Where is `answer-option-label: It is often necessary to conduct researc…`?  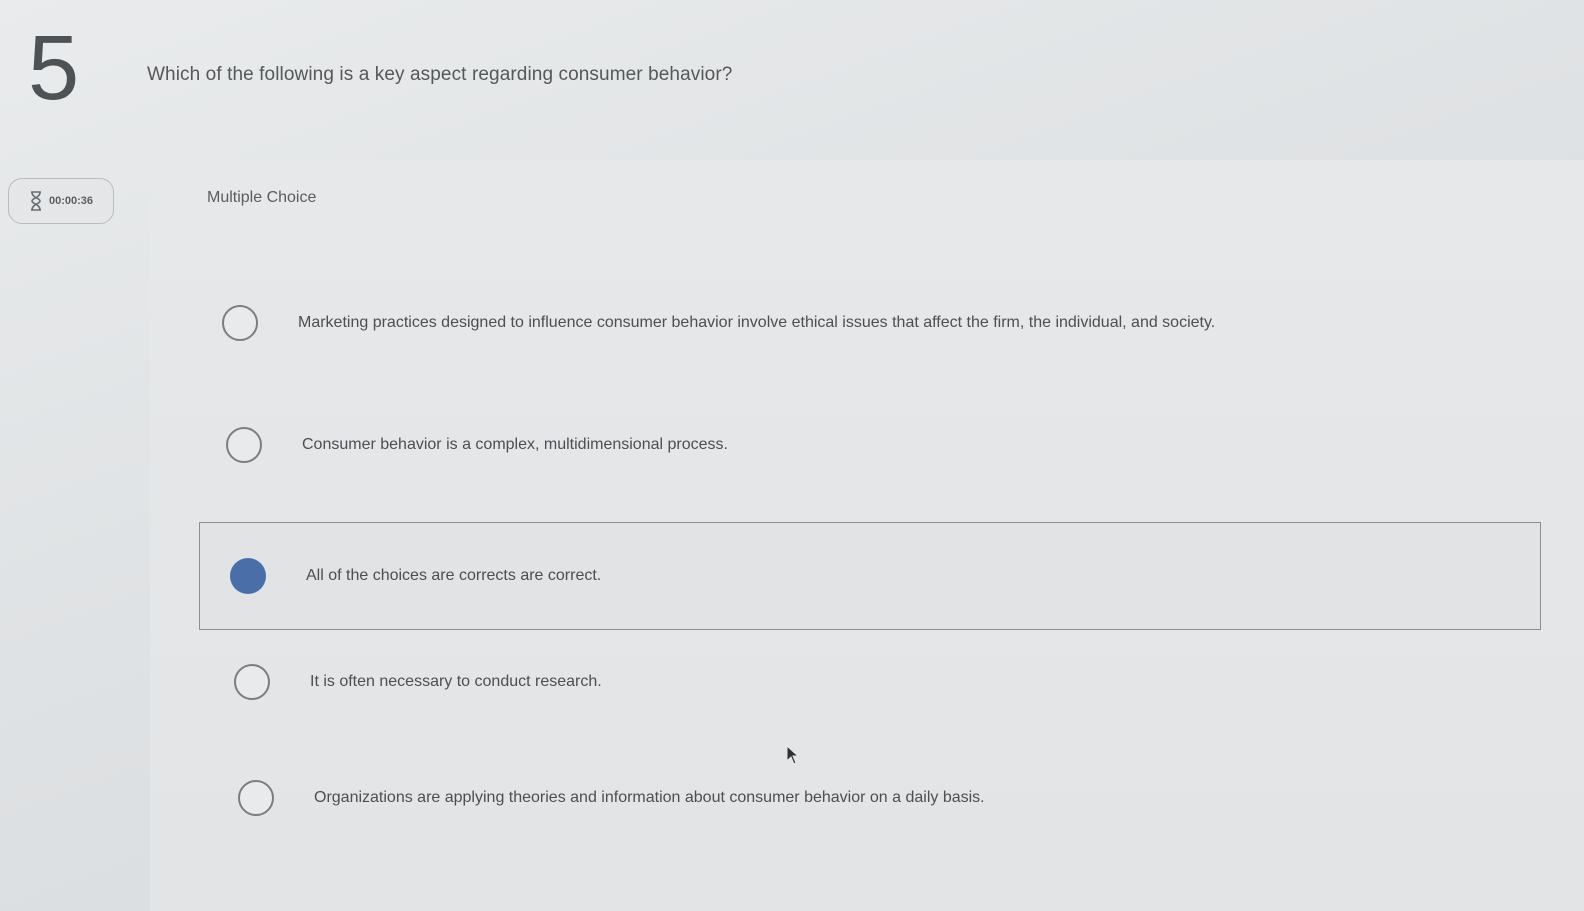 answer-option-label: It is often necessary to conduct researc… is located at coordinates (456, 681).